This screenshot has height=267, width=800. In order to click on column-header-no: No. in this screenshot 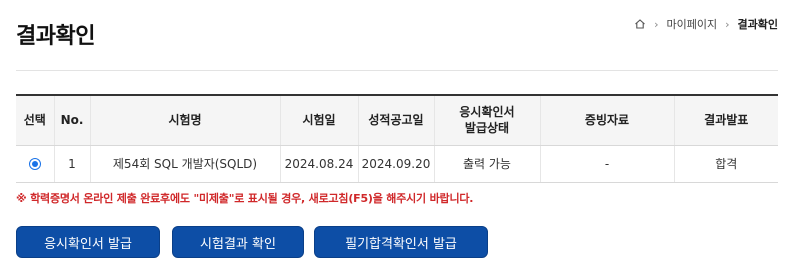, I will do `click(71, 120)`.